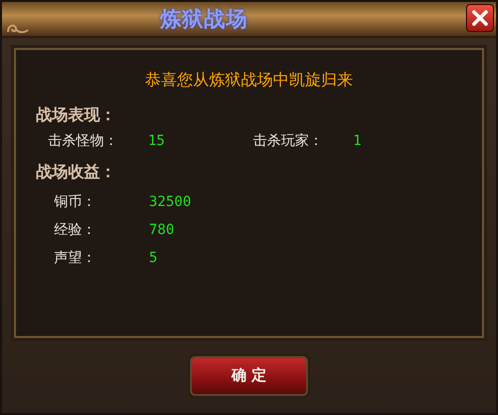 This screenshot has height=415, width=498. What do you see at coordinates (357, 141) in the screenshot?
I see `stat-value: 1` at bounding box center [357, 141].